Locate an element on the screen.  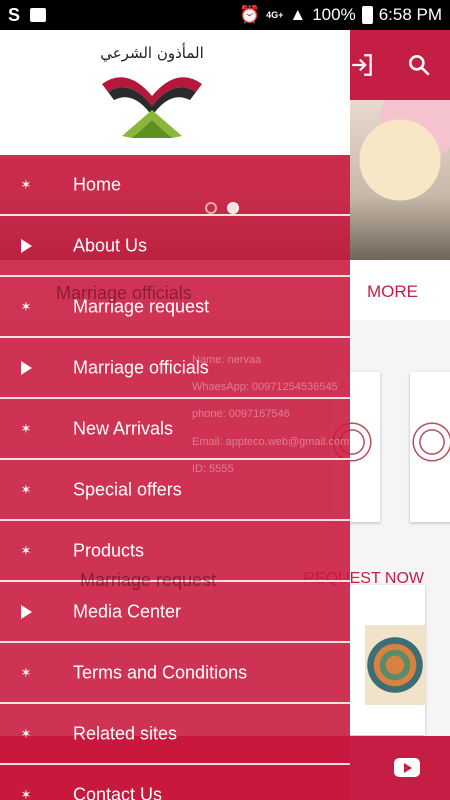
menu-item-terms-and-conditions: ✶ Terms and Conditions is located at coordinates (175, 673).